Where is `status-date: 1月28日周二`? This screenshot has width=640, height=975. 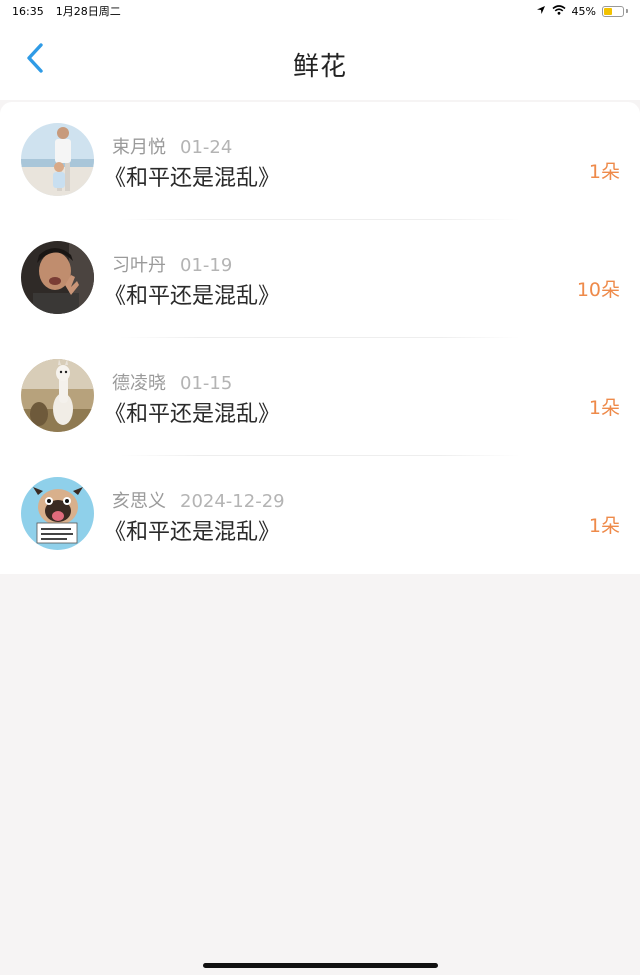
status-date: 1月28日周二 is located at coordinates (88, 11).